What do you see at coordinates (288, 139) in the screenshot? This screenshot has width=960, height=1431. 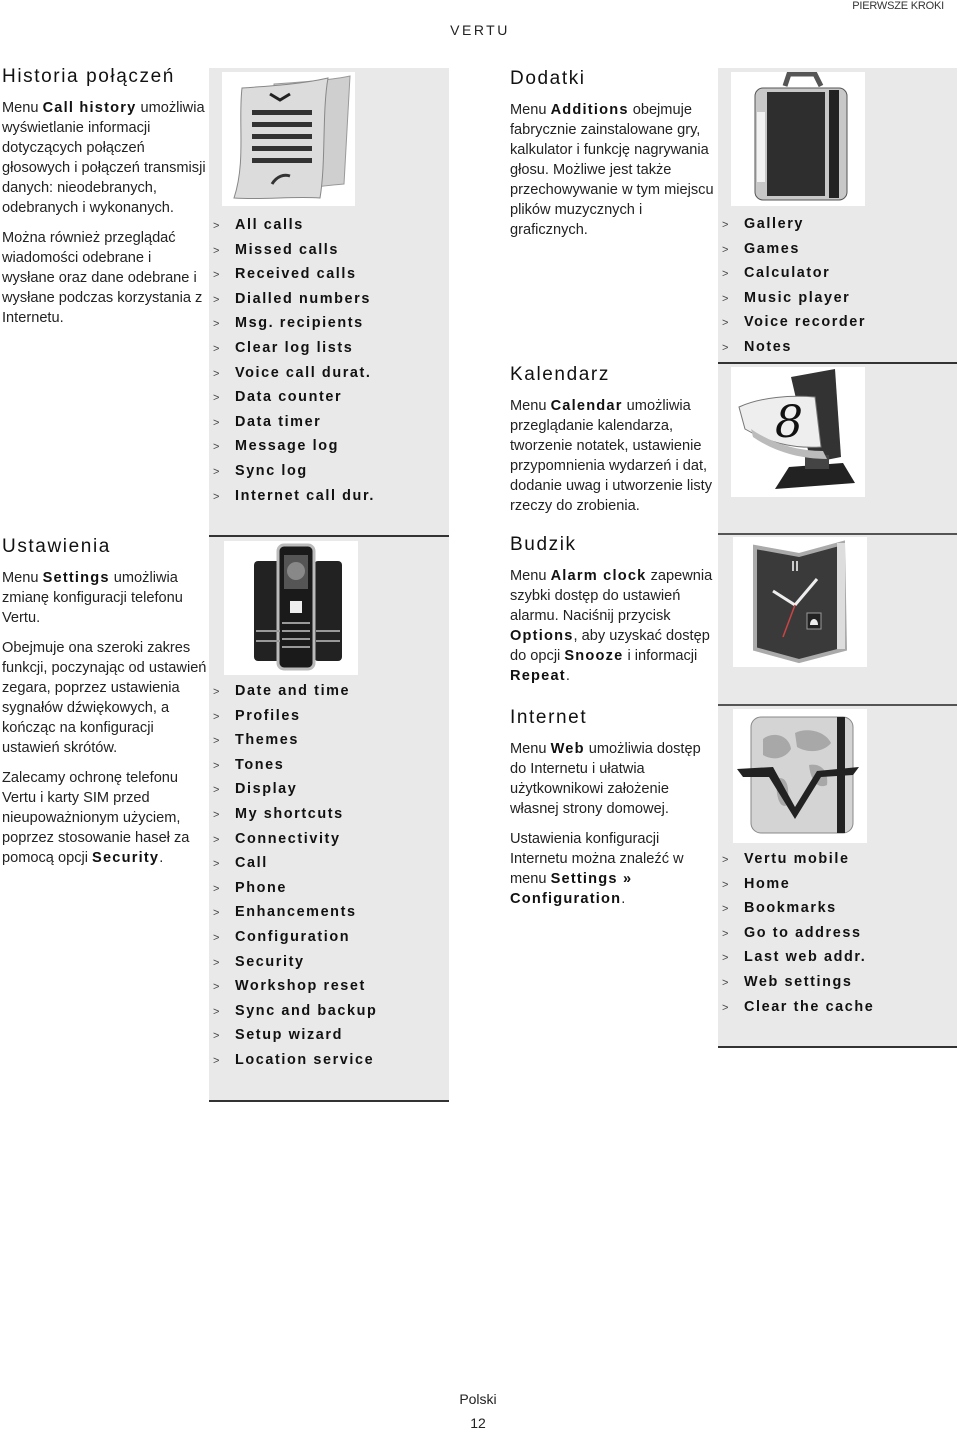 I see `call-log-scroll-icon` at bounding box center [288, 139].